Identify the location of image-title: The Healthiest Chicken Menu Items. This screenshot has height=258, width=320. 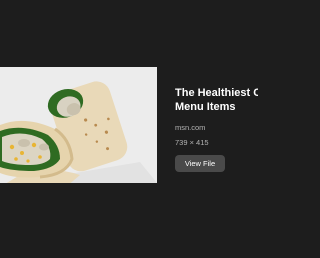
(216, 100).